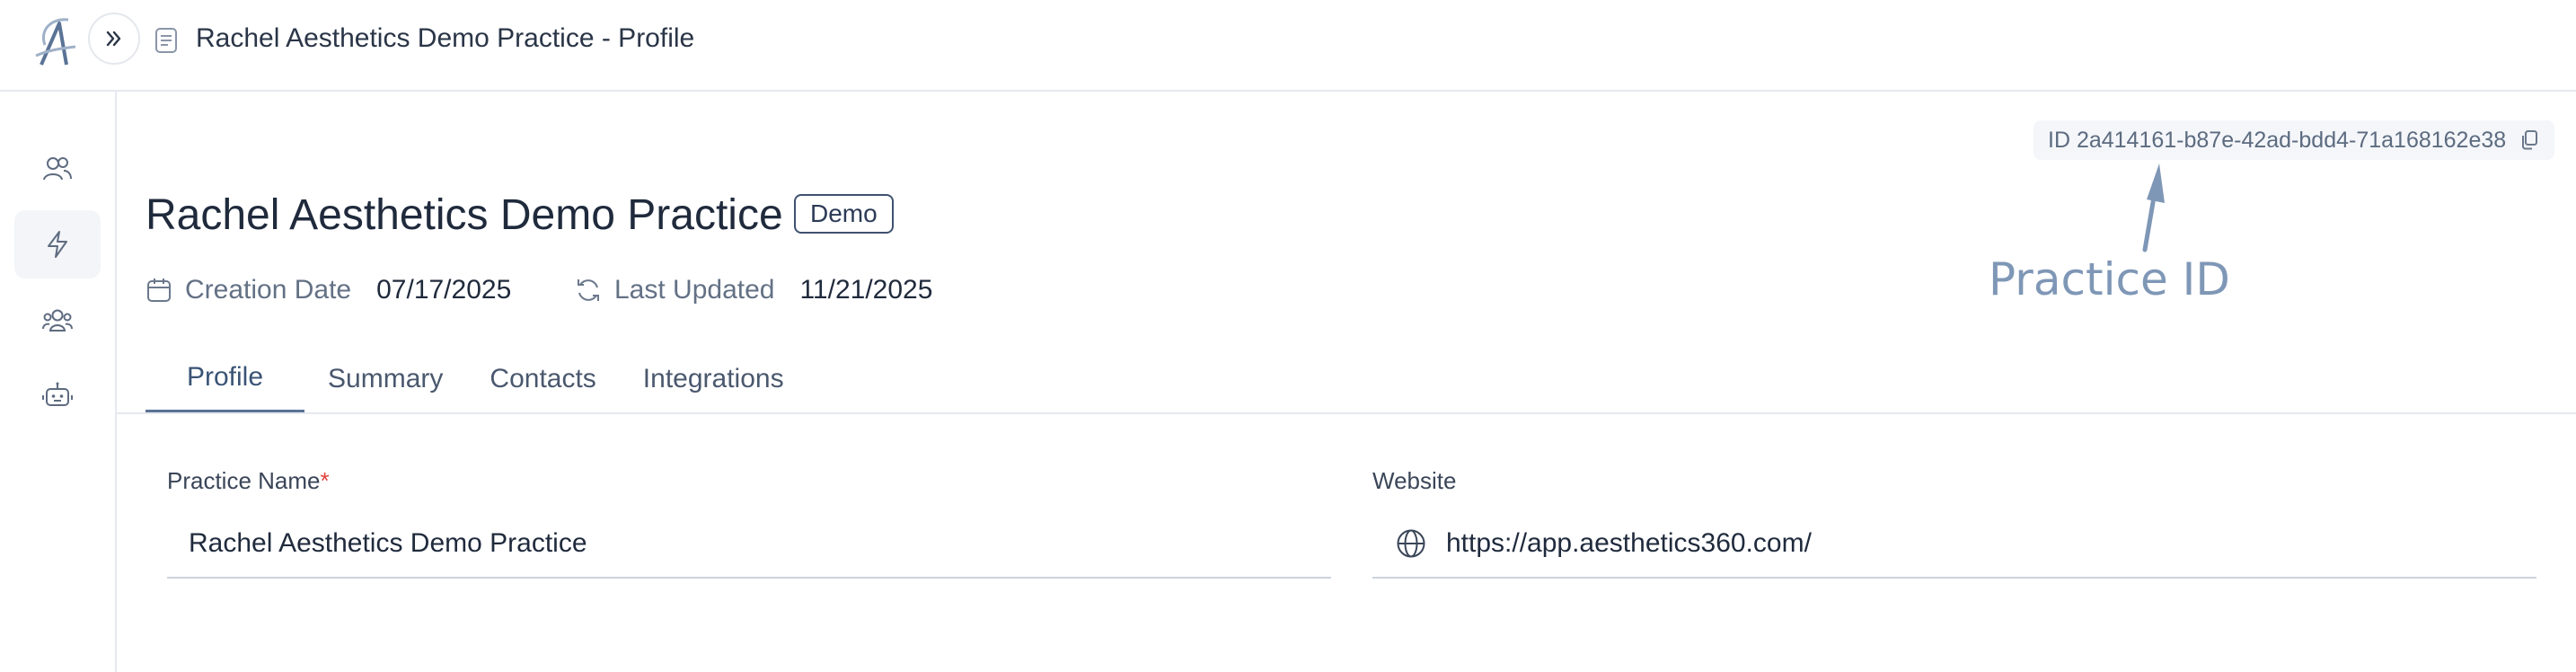 This screenshot has height=672, width=2576. I want to click on calendar-icon, so click(159, 291).